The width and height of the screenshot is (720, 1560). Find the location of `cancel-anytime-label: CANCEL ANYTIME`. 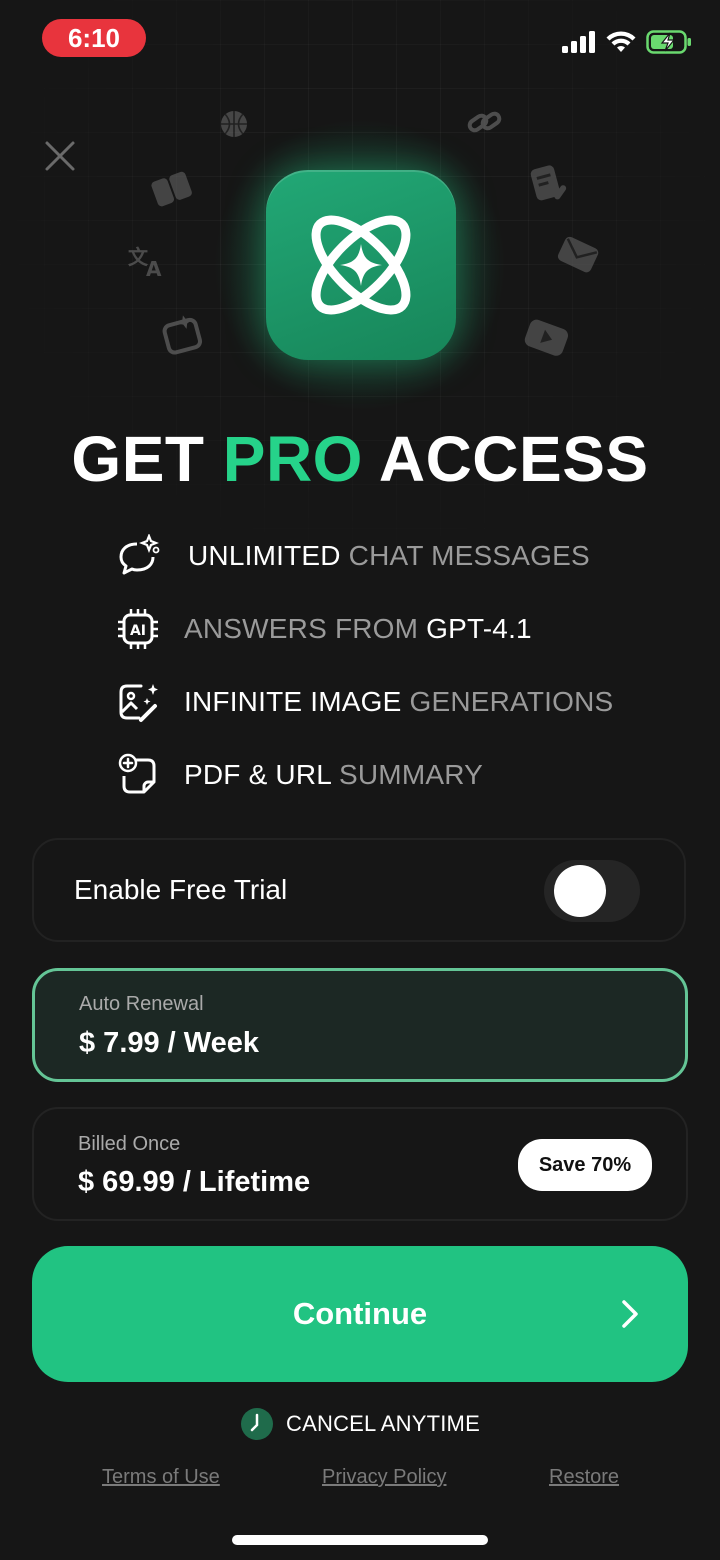

cancel-anytime-label: CANCEL ANYTIME is located at coordinates (383, 1423).